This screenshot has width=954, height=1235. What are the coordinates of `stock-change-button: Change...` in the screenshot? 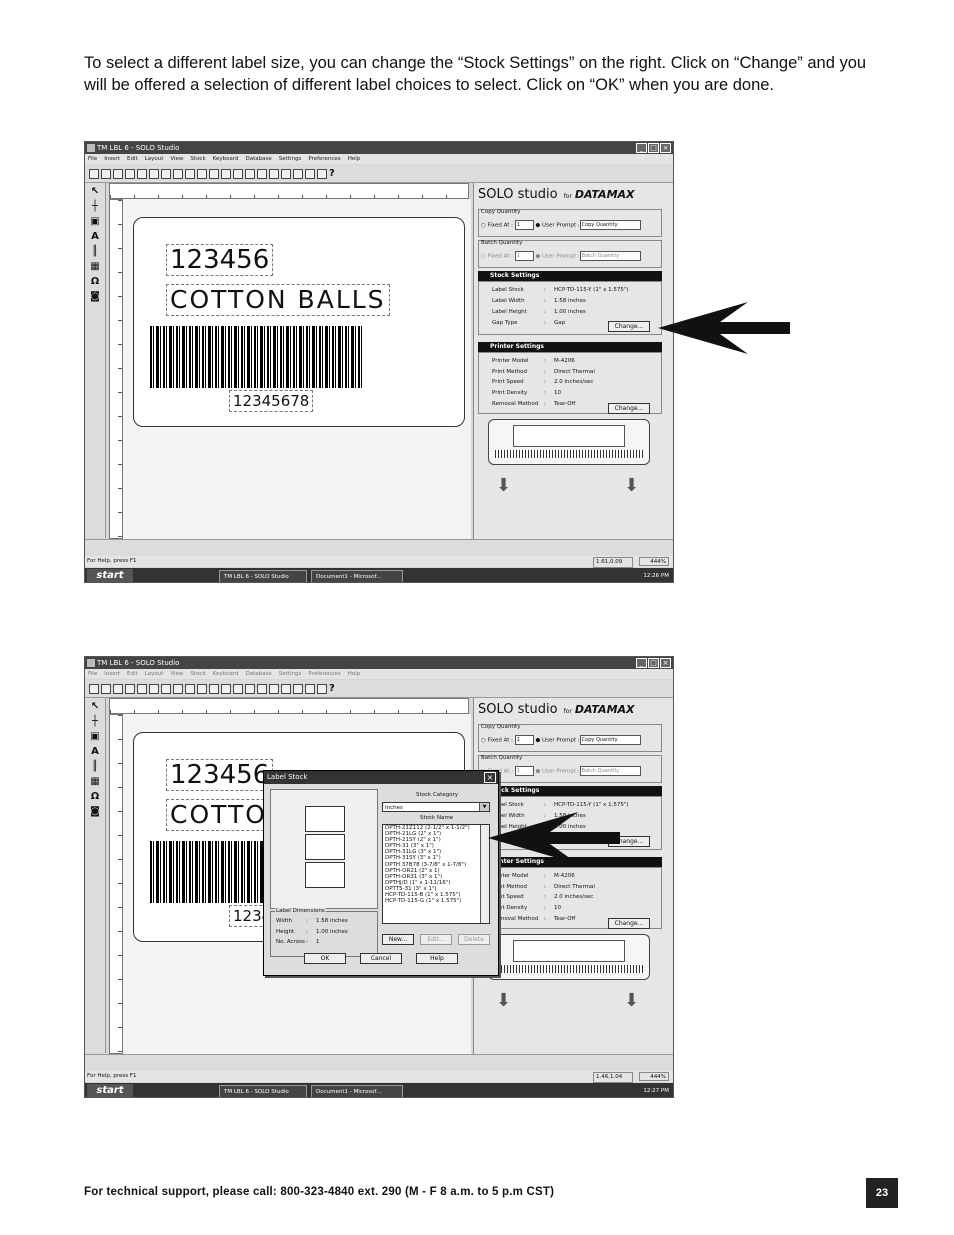 It's located at (629, 326).